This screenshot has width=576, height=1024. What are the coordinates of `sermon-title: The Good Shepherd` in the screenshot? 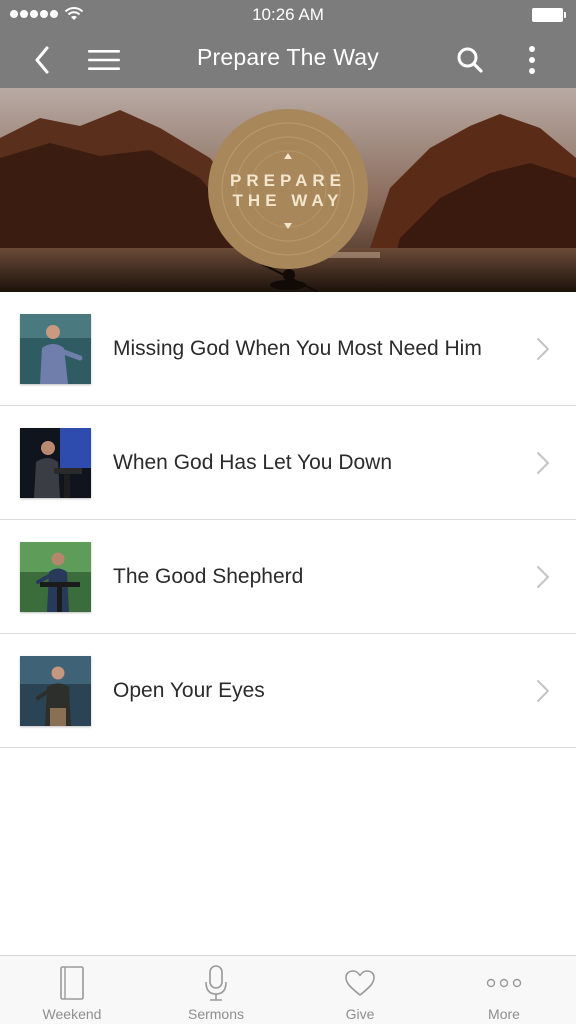 It's located at (208, 576).